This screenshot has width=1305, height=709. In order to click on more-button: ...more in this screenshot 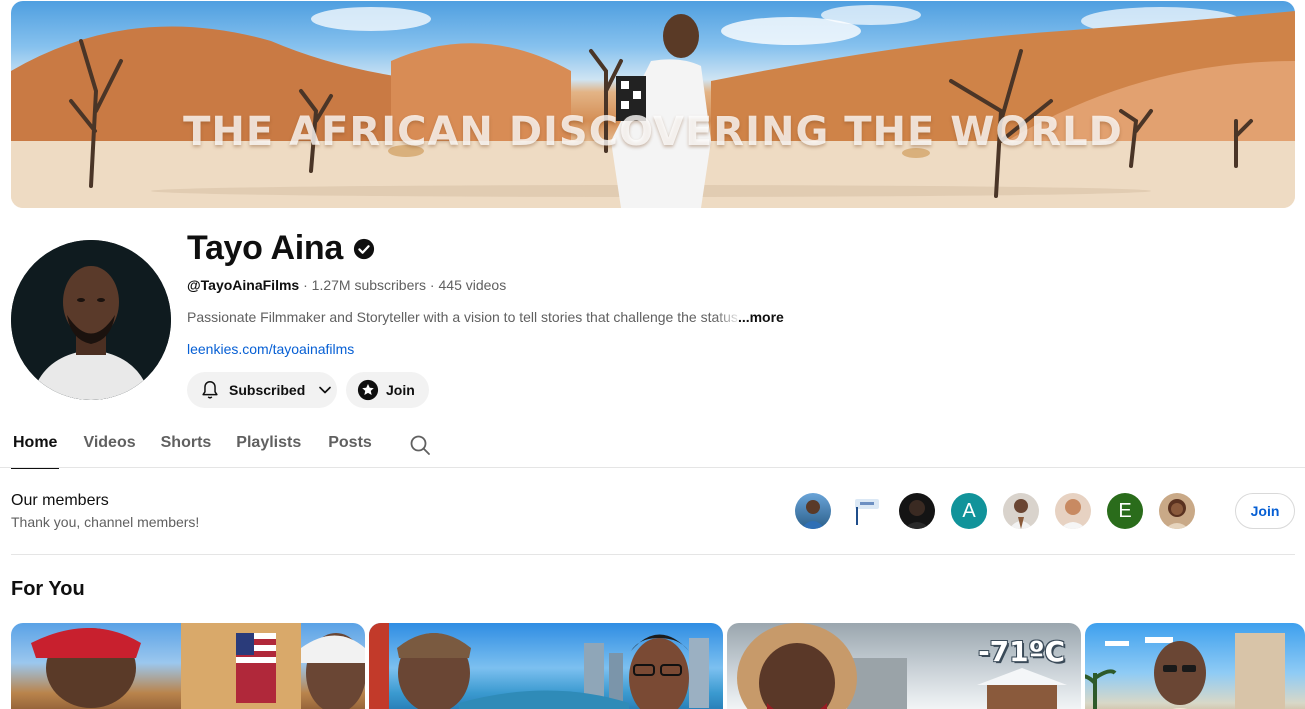, I will do `click(761, 317)`.